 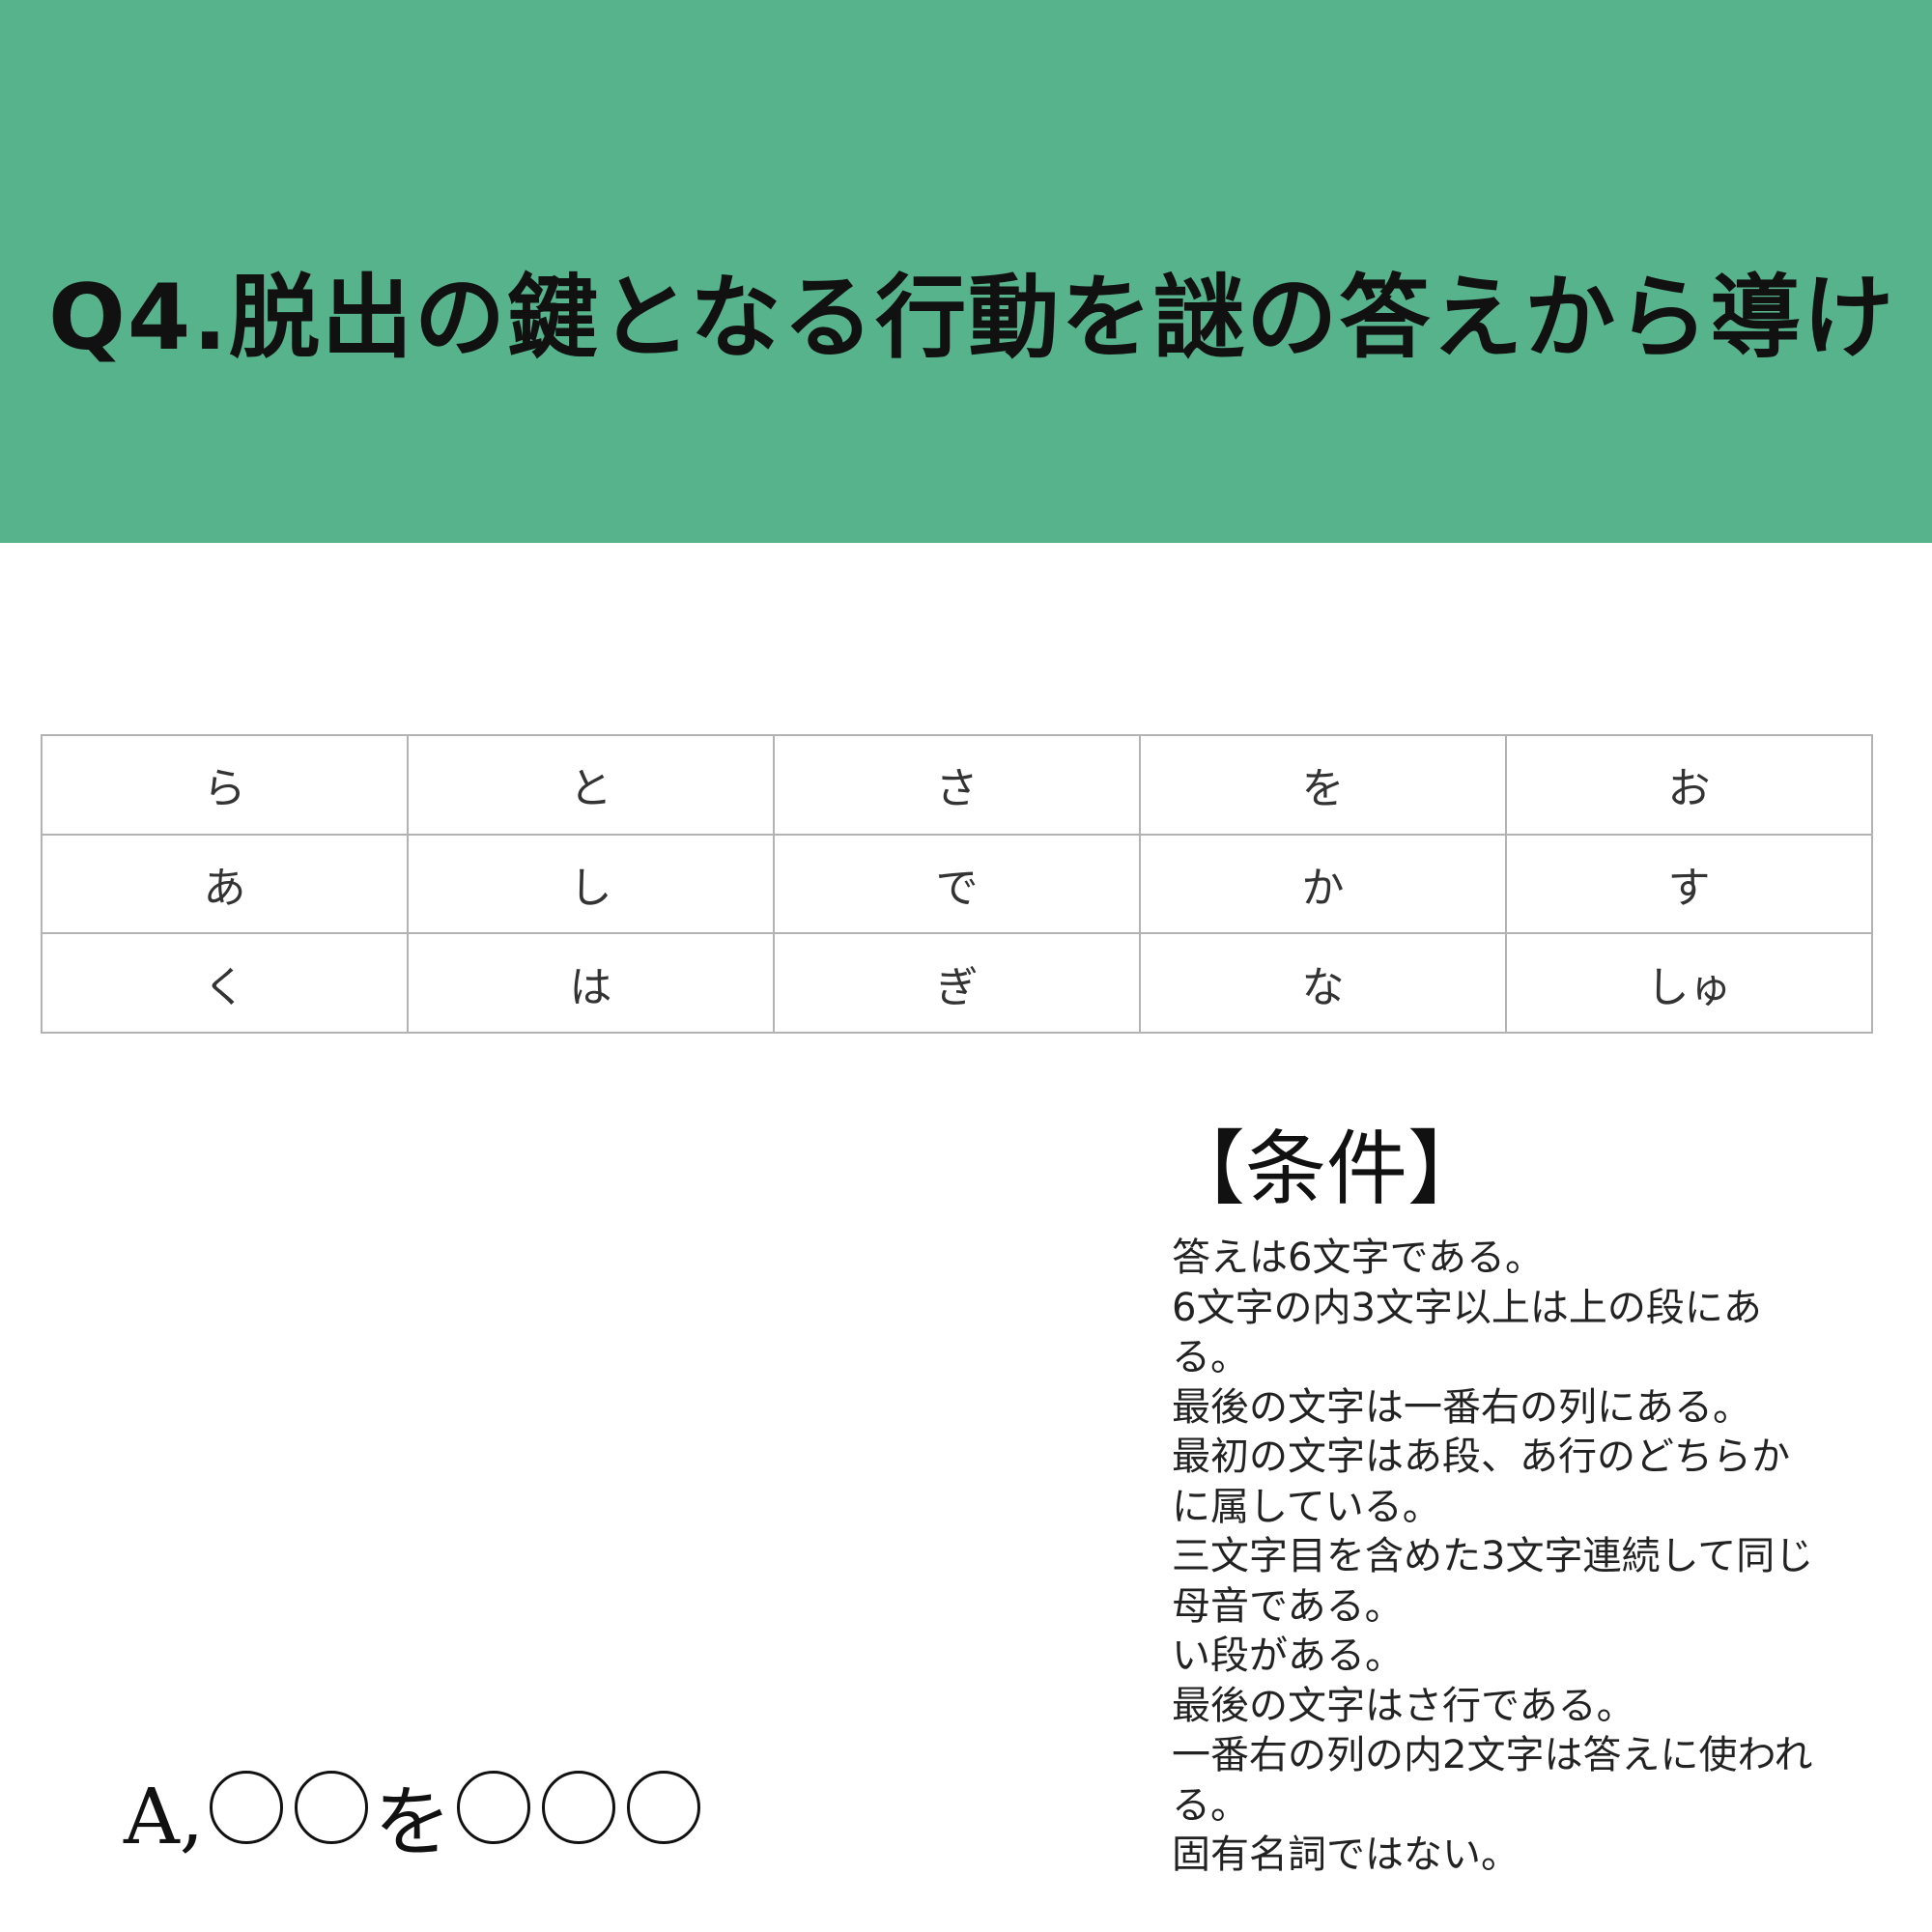 I want to click on answer-line: A, を, so click(x=415, y=1817).